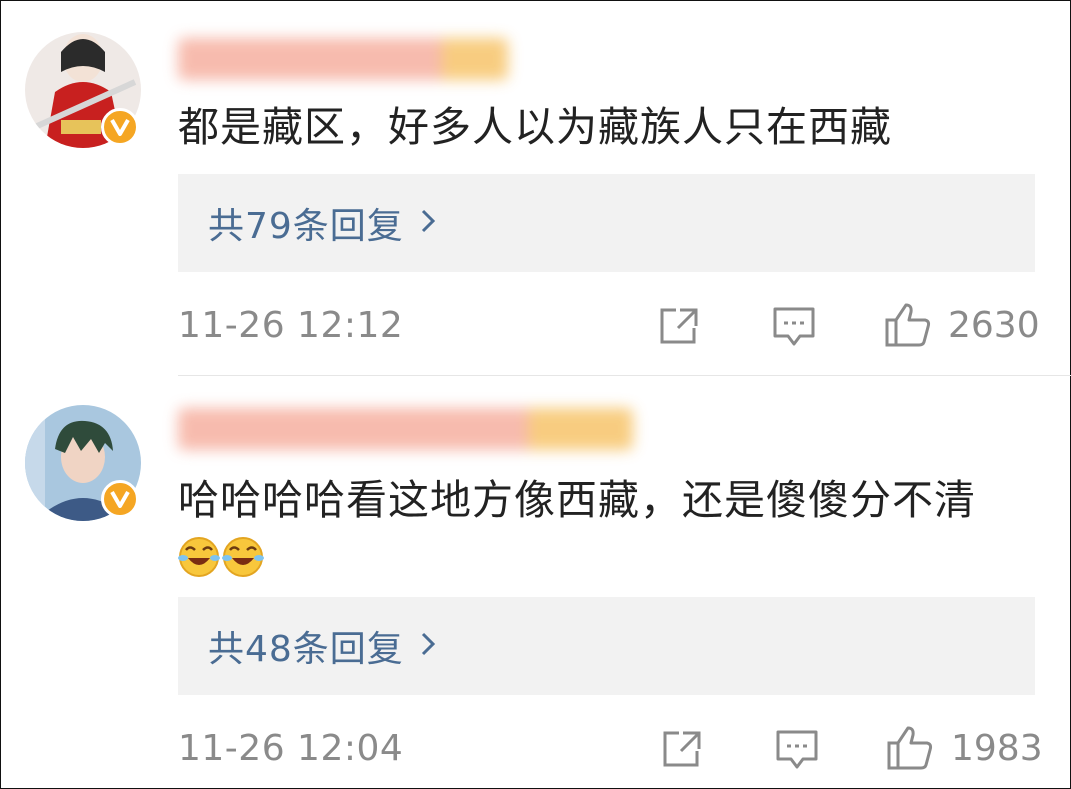 The width and height of the screenshot is (1071, 789). What do you see at coordinates (306, 226) in the screenshot?
I see `reply-count-label: 共79条回复` at bounding box center [306, 226].